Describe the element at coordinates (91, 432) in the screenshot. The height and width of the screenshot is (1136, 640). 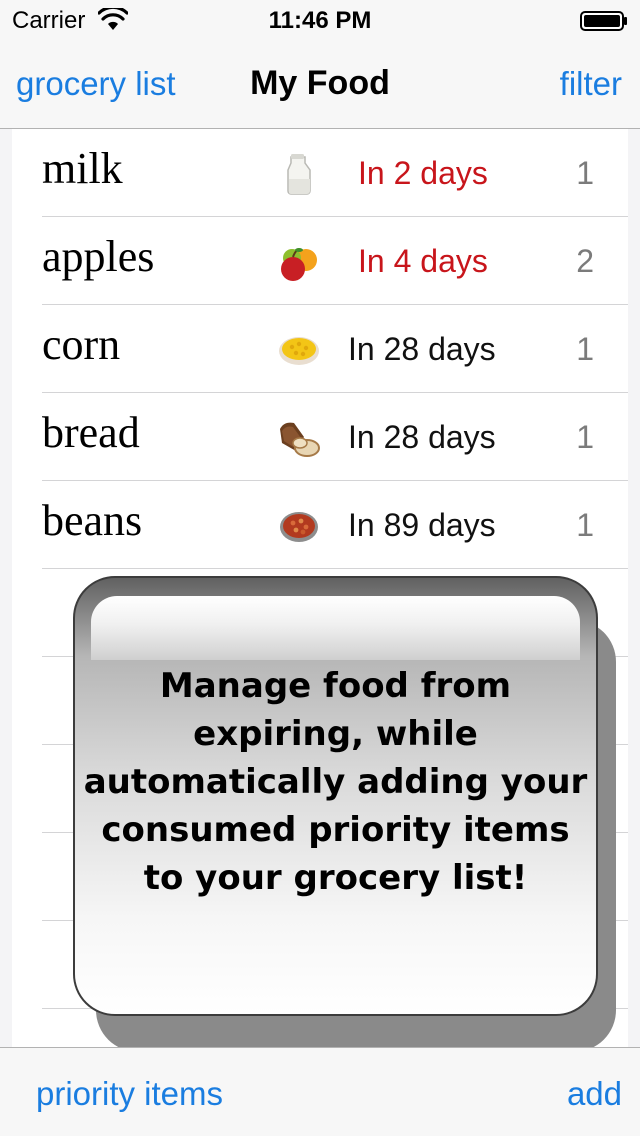
I see `food-name: bread` at that location.